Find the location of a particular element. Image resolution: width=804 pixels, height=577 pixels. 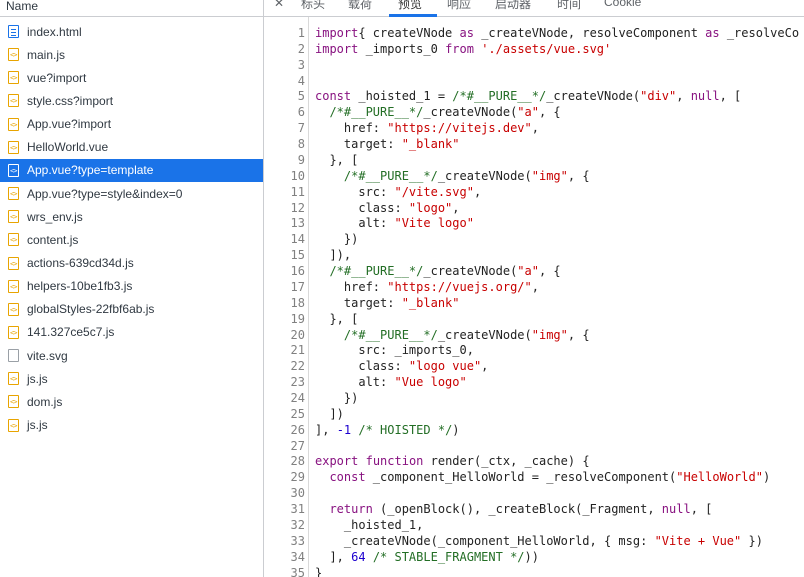

code-token: _imports_0 is located at coordinates (402, 48).